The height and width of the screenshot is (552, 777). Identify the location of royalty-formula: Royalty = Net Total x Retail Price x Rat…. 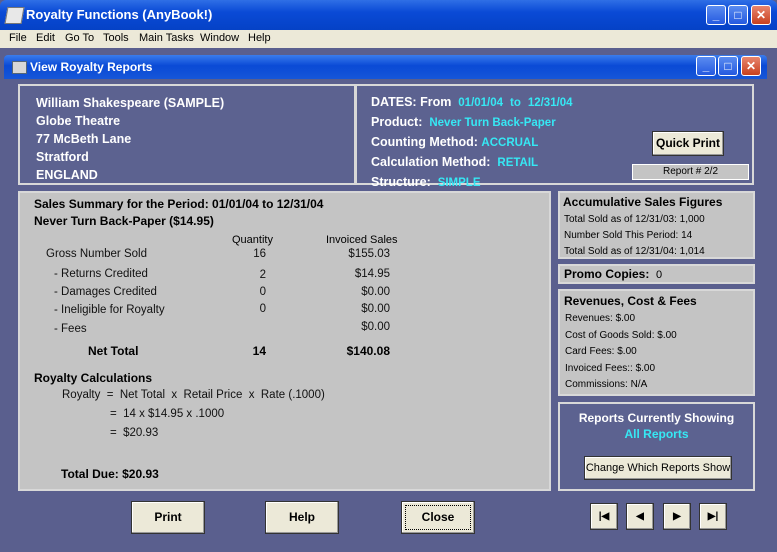
(193, 395).